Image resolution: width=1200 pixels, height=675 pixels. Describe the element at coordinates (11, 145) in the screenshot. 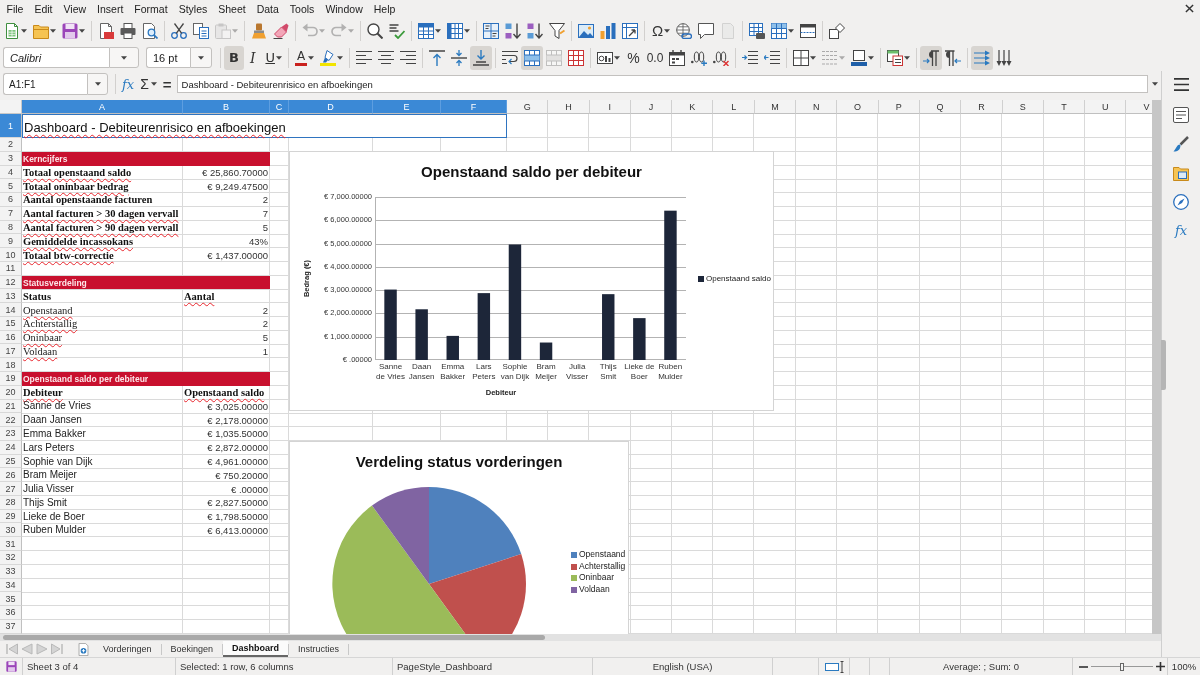

I see `row-header: 2` at that location.